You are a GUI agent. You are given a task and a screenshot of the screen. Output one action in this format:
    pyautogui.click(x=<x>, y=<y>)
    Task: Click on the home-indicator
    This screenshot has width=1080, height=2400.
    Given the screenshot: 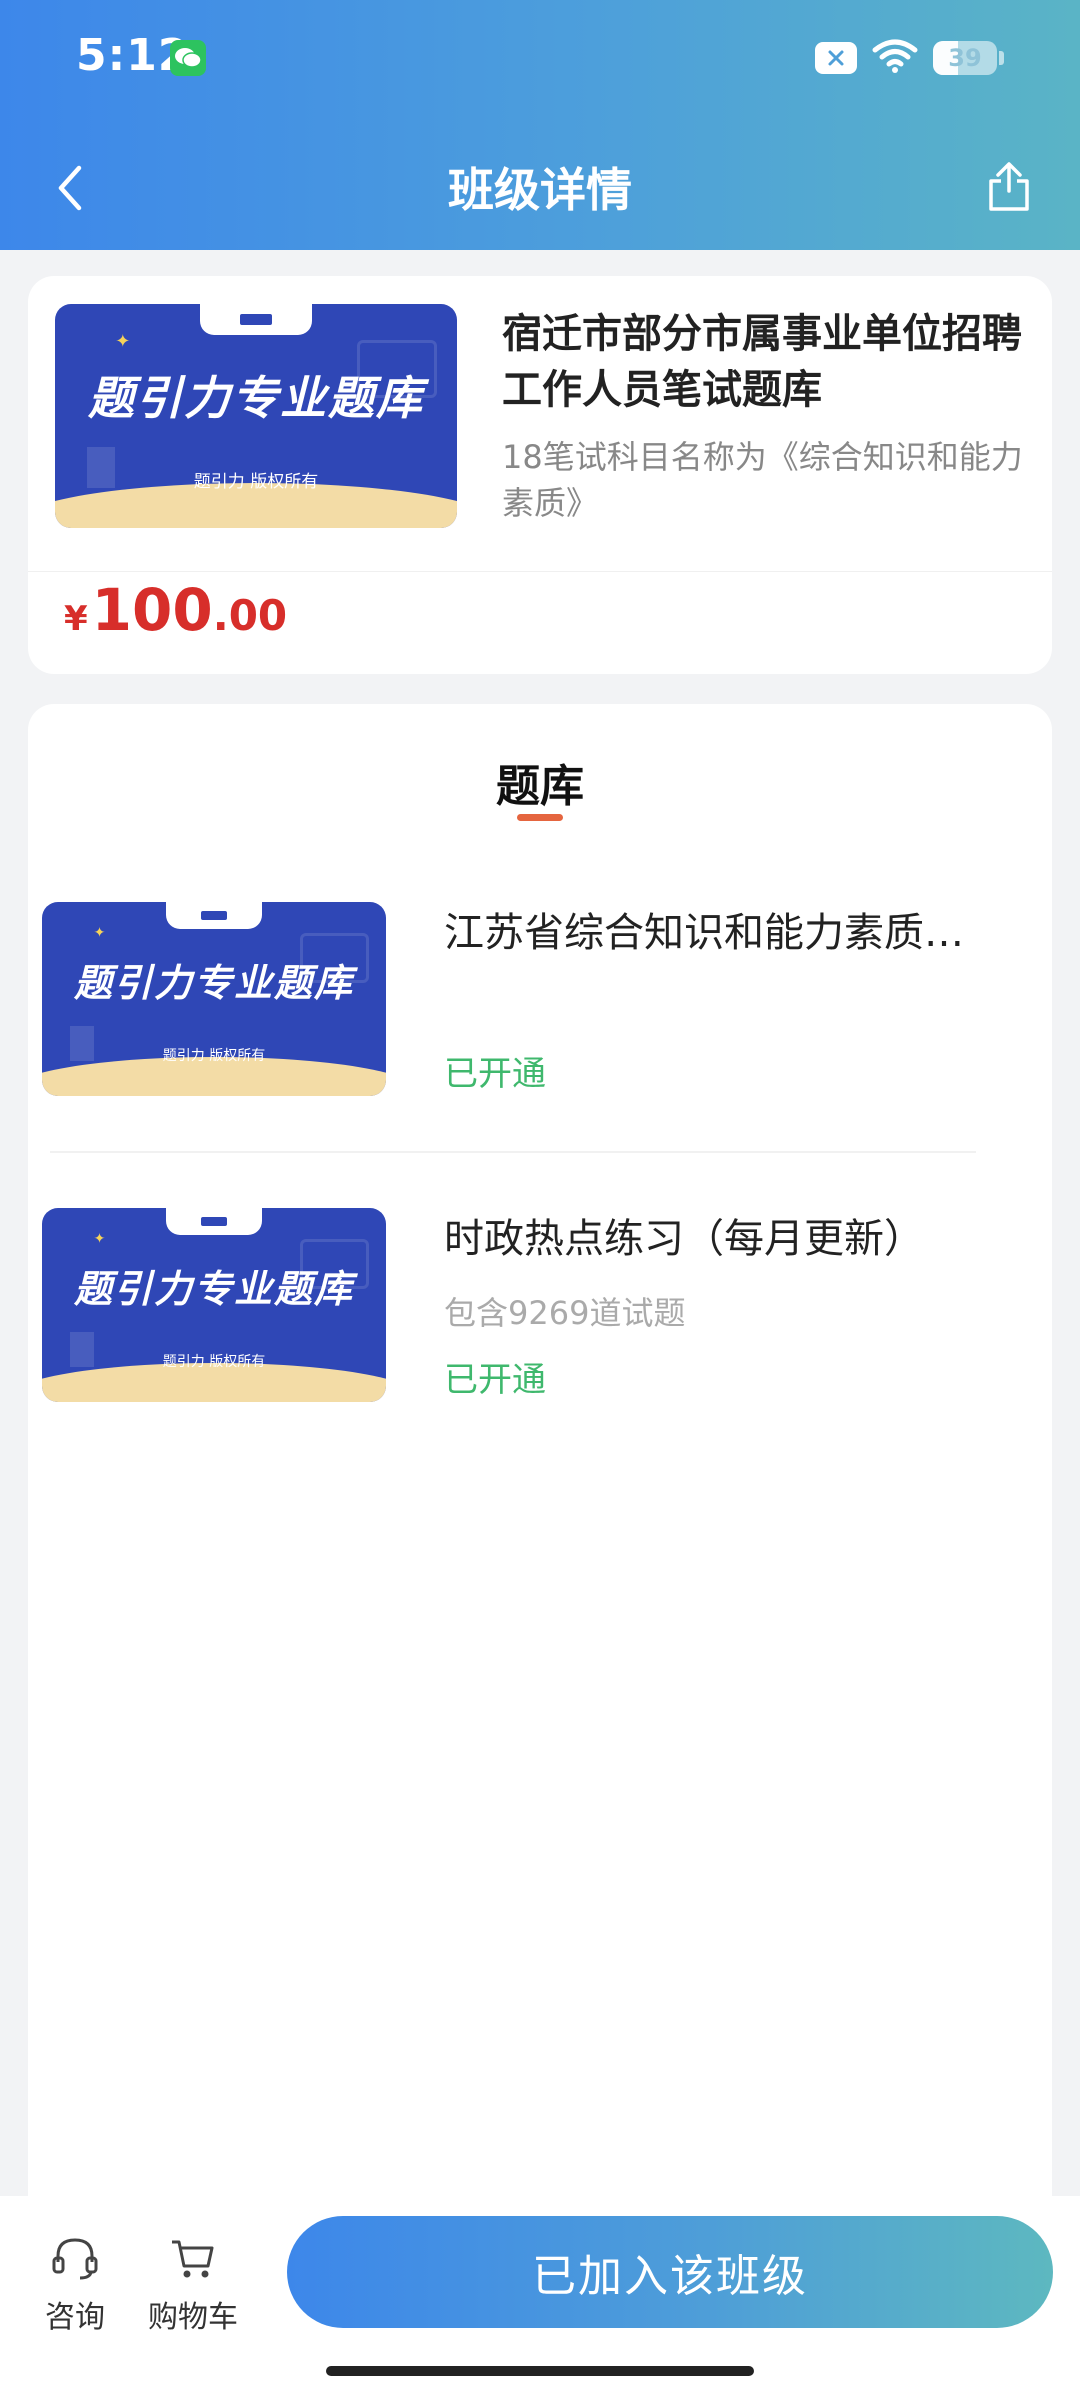 What is the action you would take?
    pyautogui.click(x=540, y=2371)
    